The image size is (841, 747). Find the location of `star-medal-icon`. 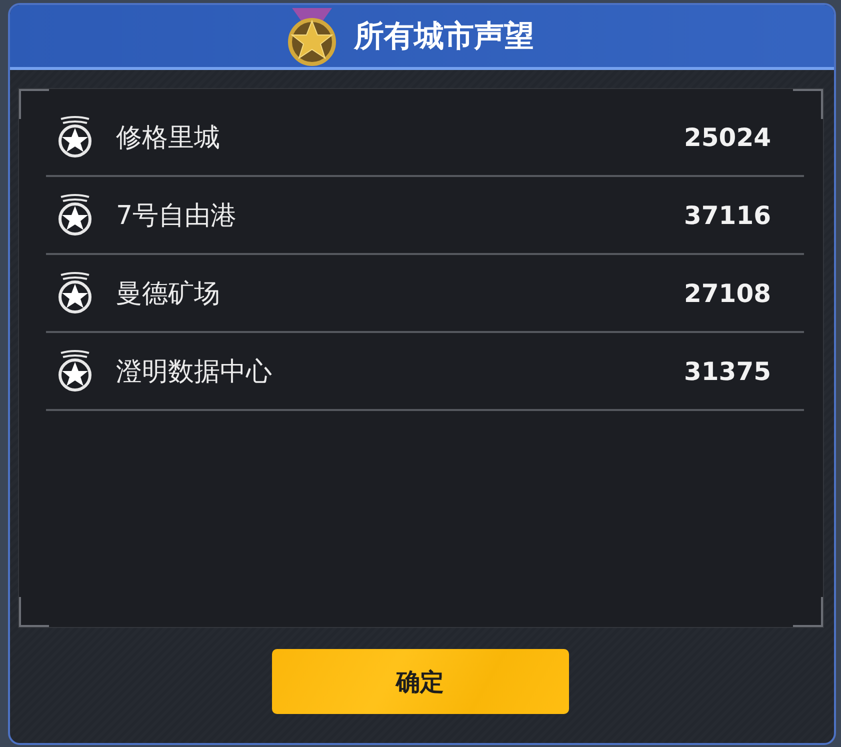

star-medal-icon is located at coordinates (312, 37).